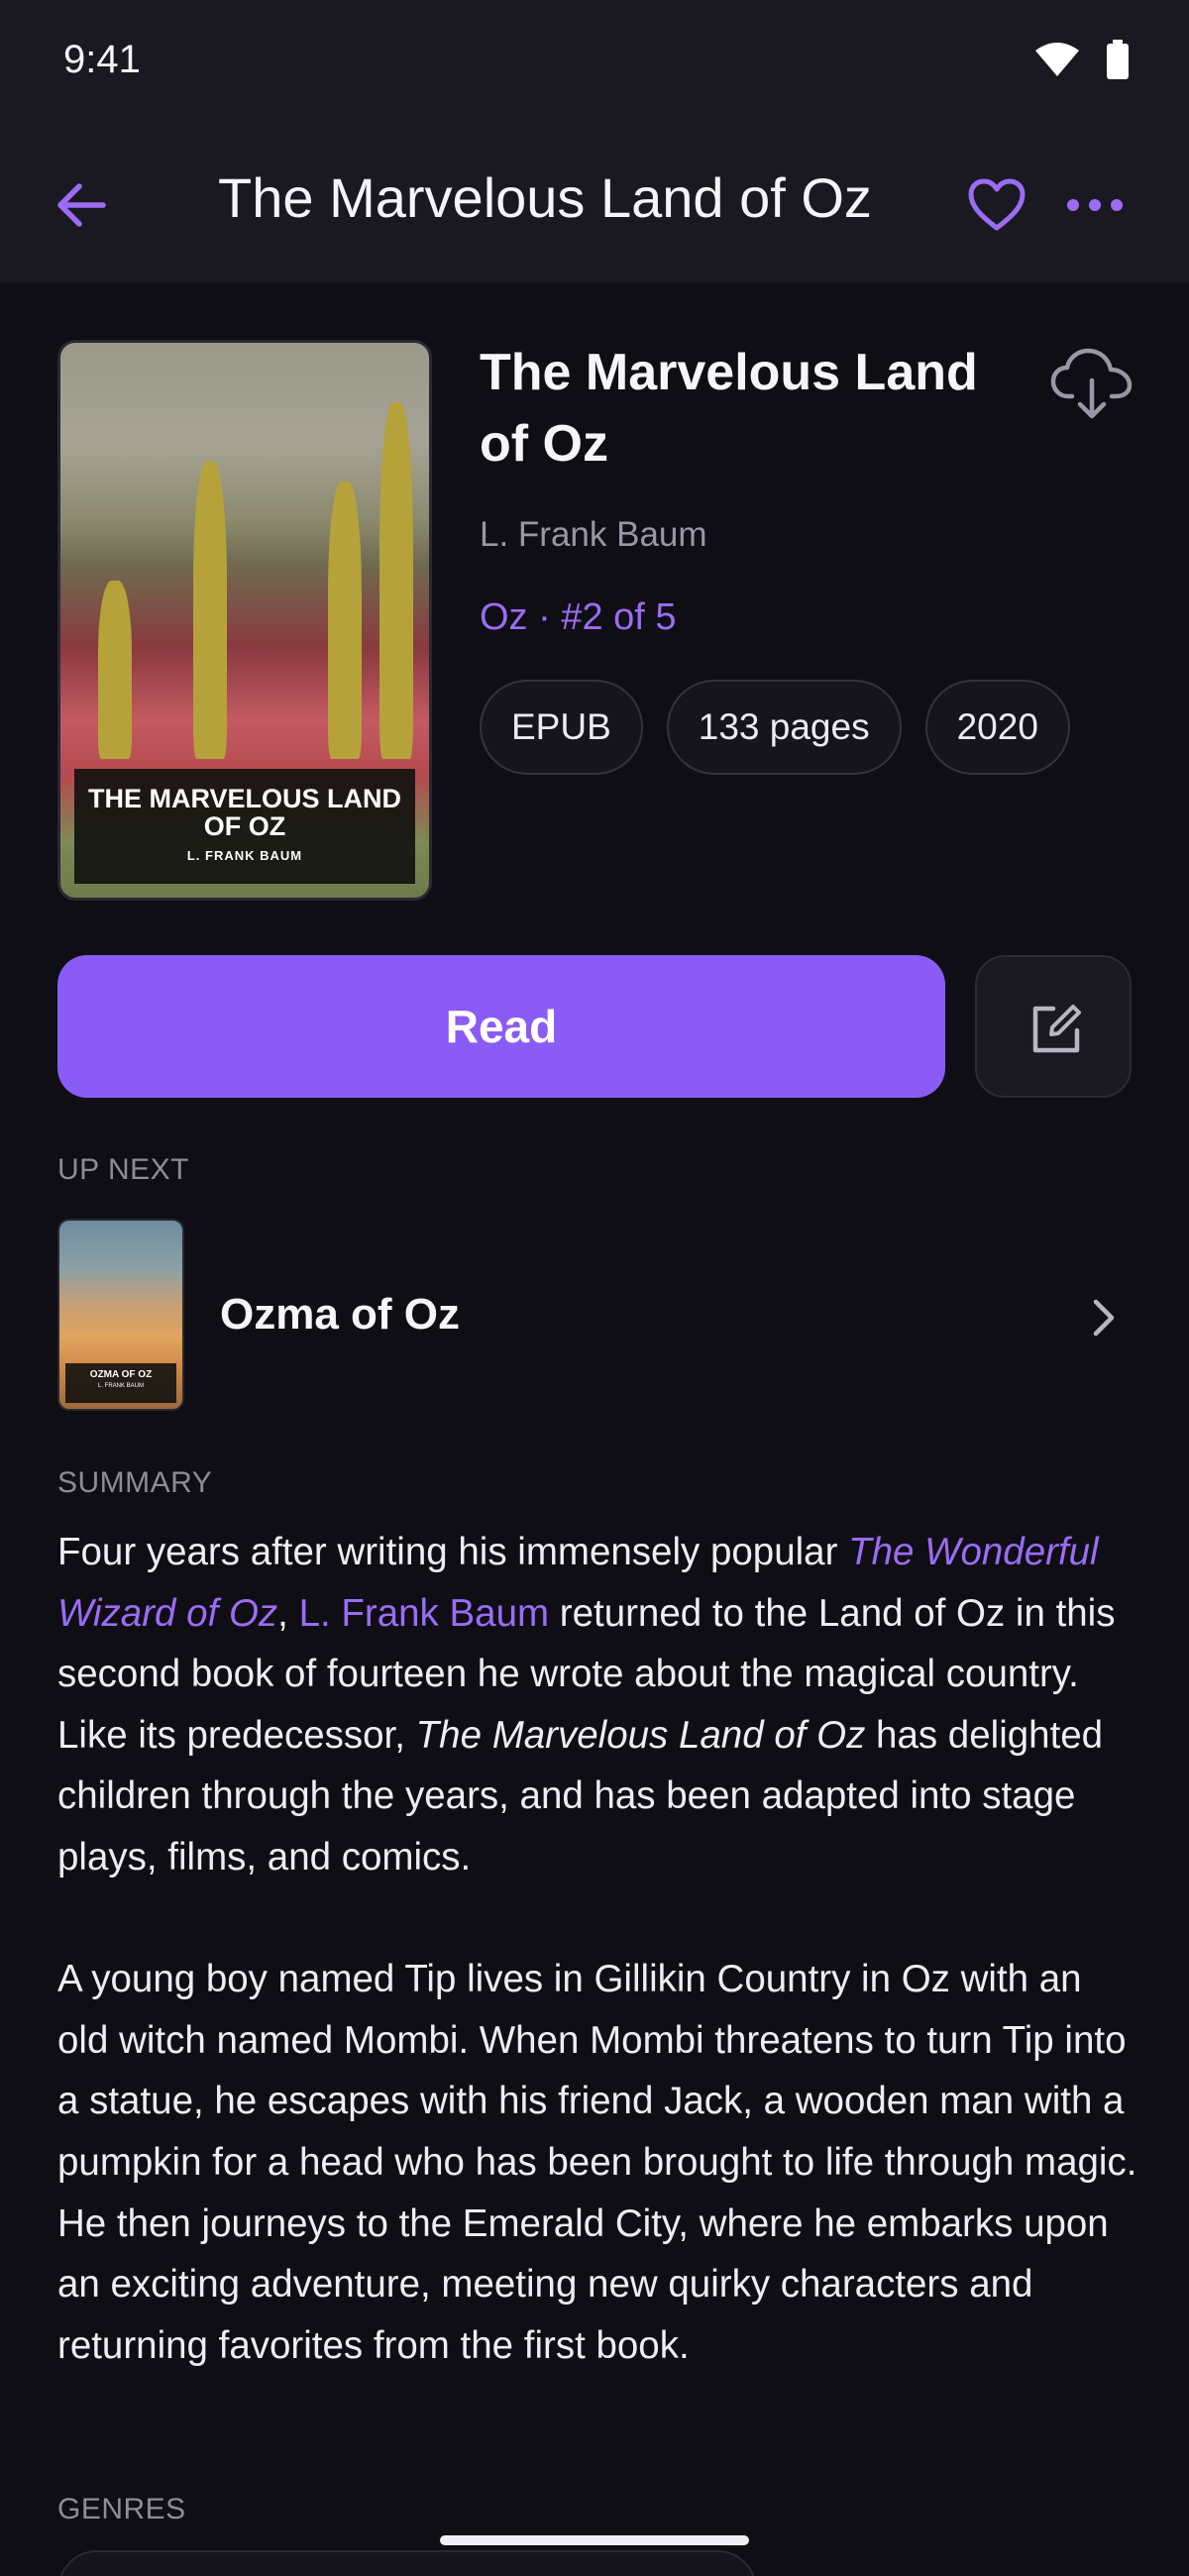 This screenshot has height=2576, width=1189. I want to click on up-next-item: OZMA OF OZ L. FRANK BAUM Ozma of Oz, so click(594, 1316).